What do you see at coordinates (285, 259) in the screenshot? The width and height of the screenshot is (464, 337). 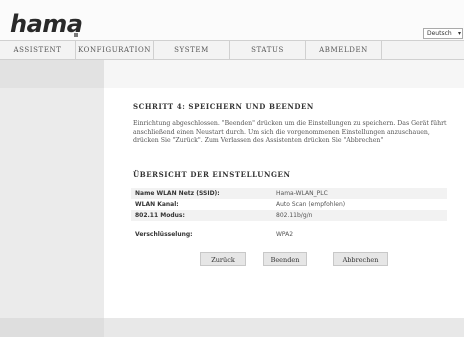 I see `finish-button: Beenden` at bounding box center [285, 259].